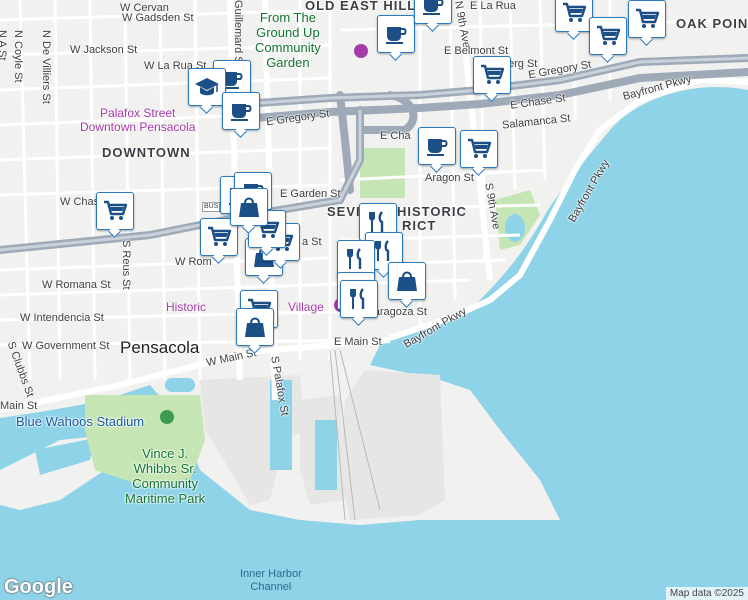 Image resolution: width=748 pixels, height=600 pixels. I want to click on port-pier, so click(392, 445).